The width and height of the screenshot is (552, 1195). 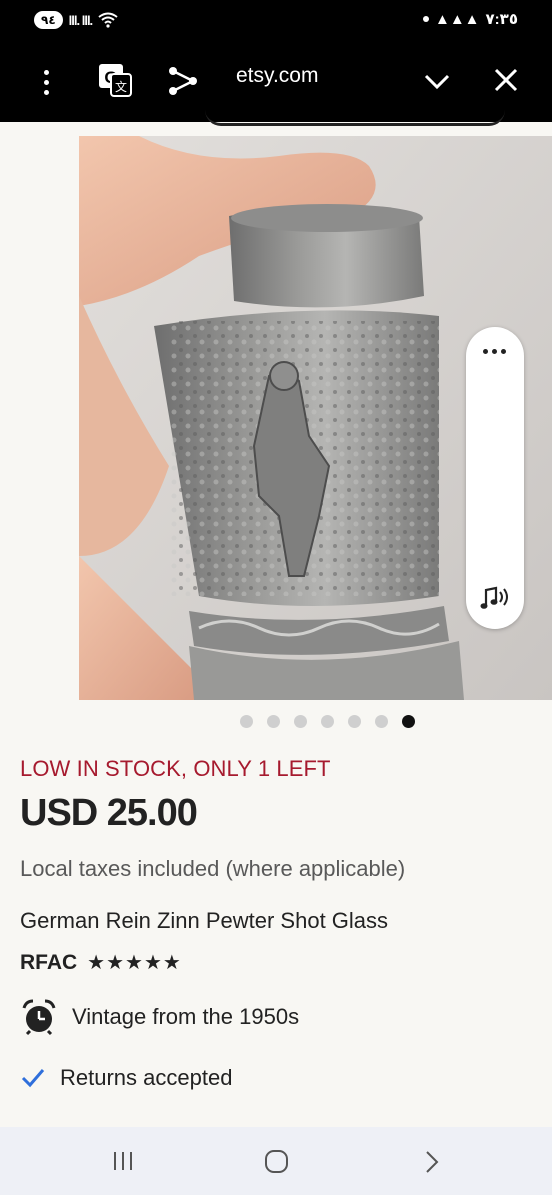 I want to click on page-overlay-edge, so click(x=355, y=118).